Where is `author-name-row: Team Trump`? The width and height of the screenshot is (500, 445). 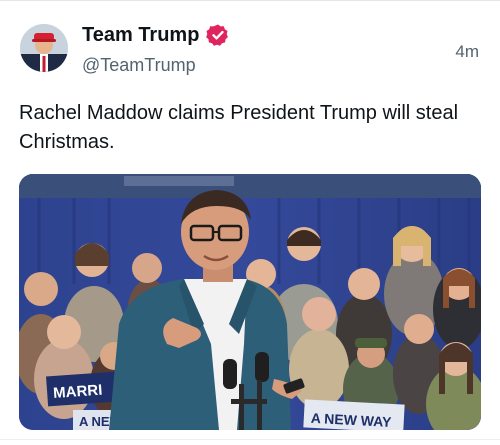
author-name-row: Team Trump is located at coordinates (156, 35).